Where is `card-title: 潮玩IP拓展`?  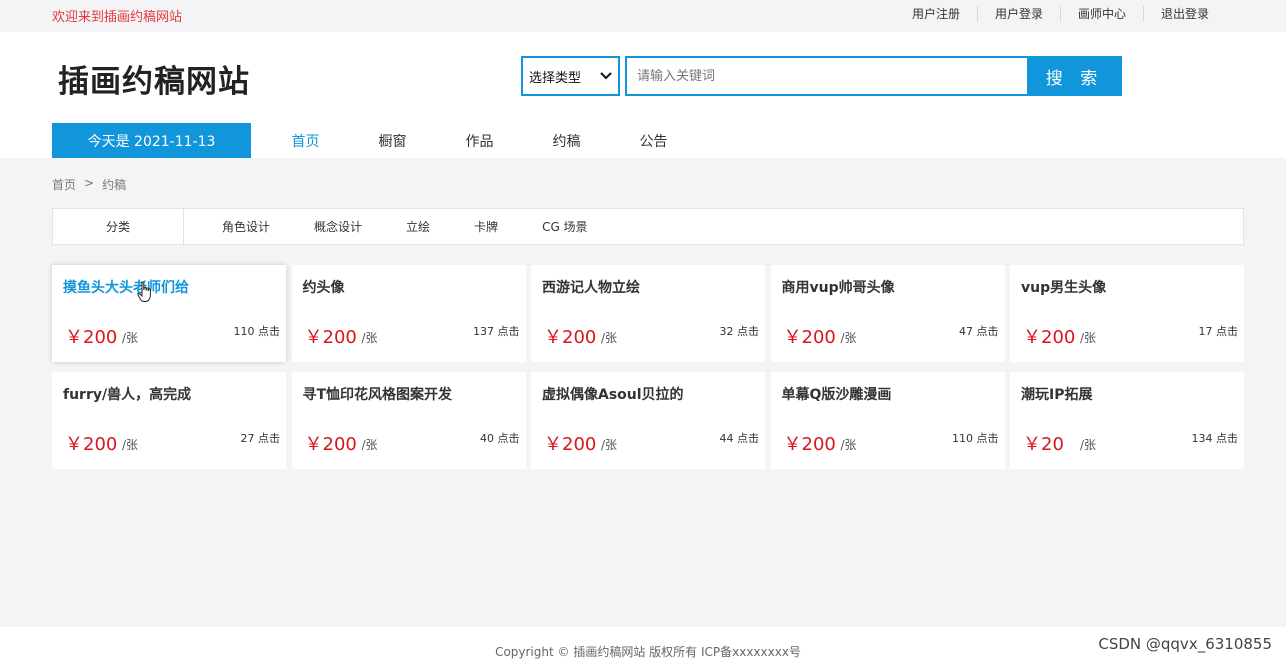 card-title: 潮玩IP拓展 is located at coordinates (1056, 394).